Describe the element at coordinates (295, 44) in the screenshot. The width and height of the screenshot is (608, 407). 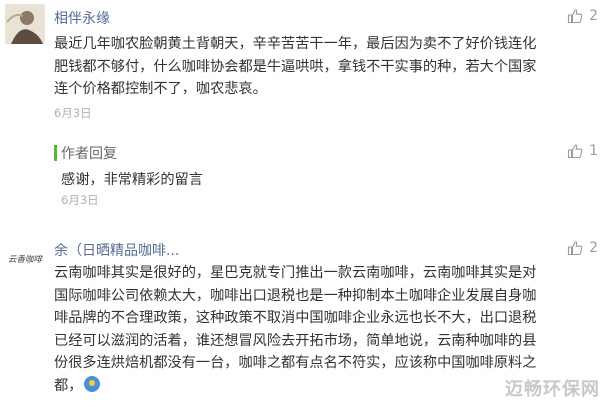
I see `comment-line: 最近几年咖农脸朝黄土背朝天，辛辛苦苦干一年，最后因为卖不了好价钱连化` at that location.